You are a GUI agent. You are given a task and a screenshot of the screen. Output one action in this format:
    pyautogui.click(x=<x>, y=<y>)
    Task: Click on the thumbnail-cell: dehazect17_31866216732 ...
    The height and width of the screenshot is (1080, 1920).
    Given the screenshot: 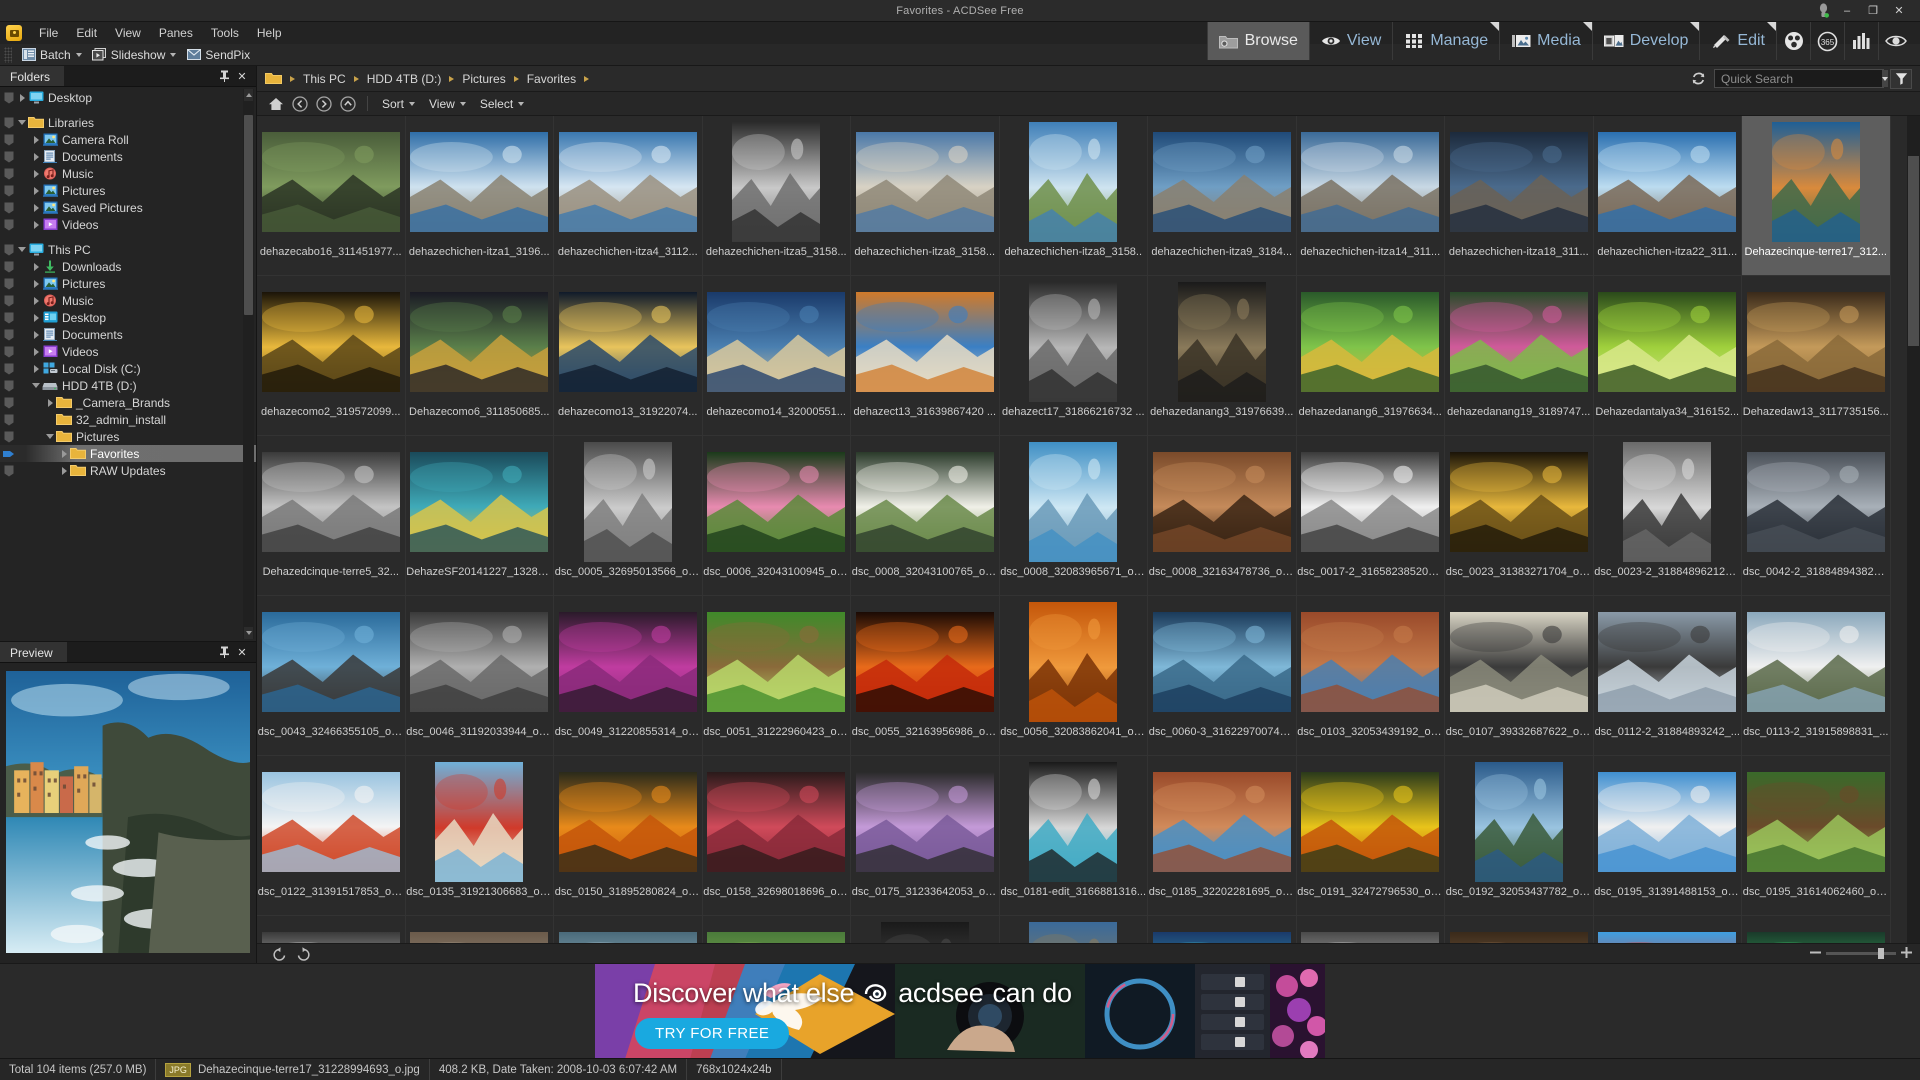 What is the action you would take?
    pyautogui.click(x=1073, y=356)
    